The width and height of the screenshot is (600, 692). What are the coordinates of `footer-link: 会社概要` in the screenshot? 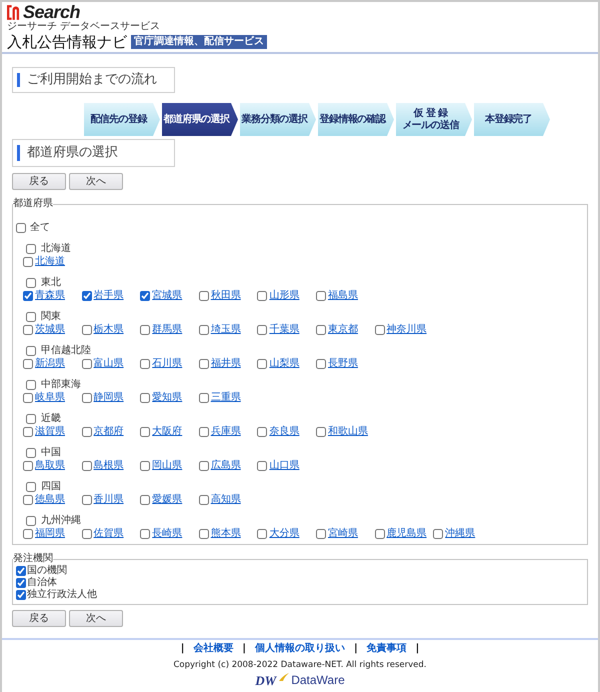 It's located at (213, 649).